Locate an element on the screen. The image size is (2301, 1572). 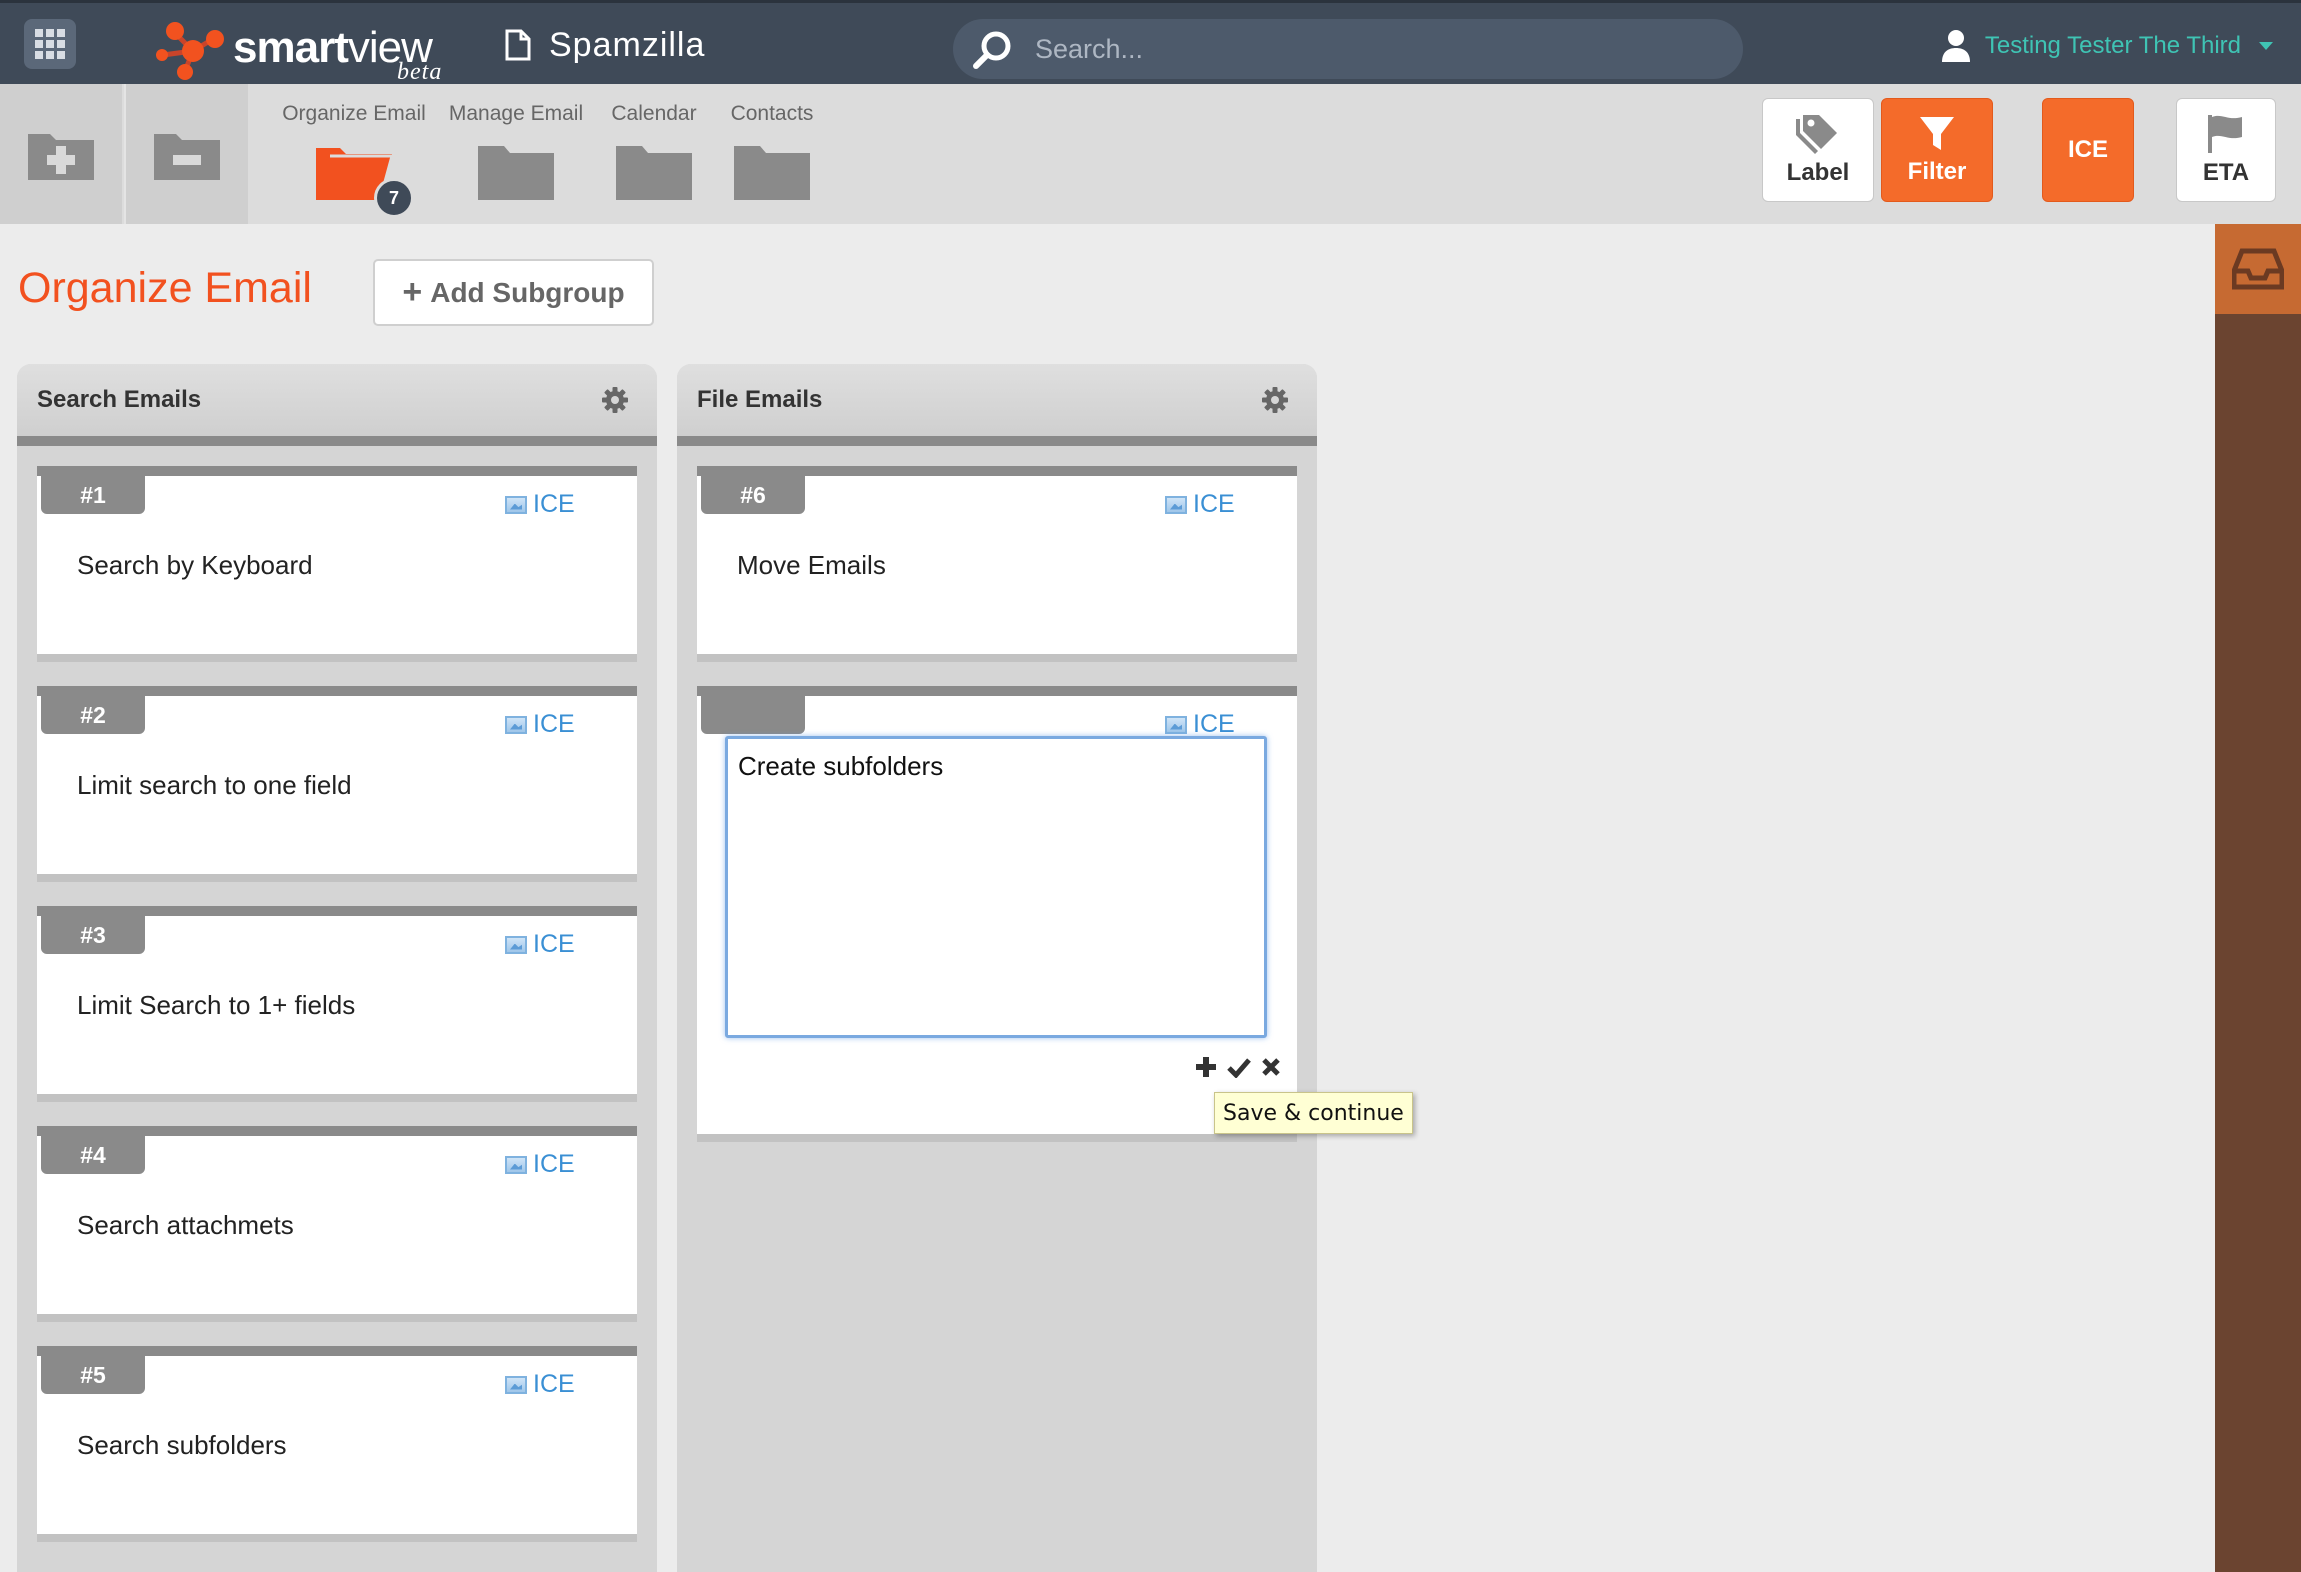
new-task-card-editor: ICE is located at coordinates (997, 914).